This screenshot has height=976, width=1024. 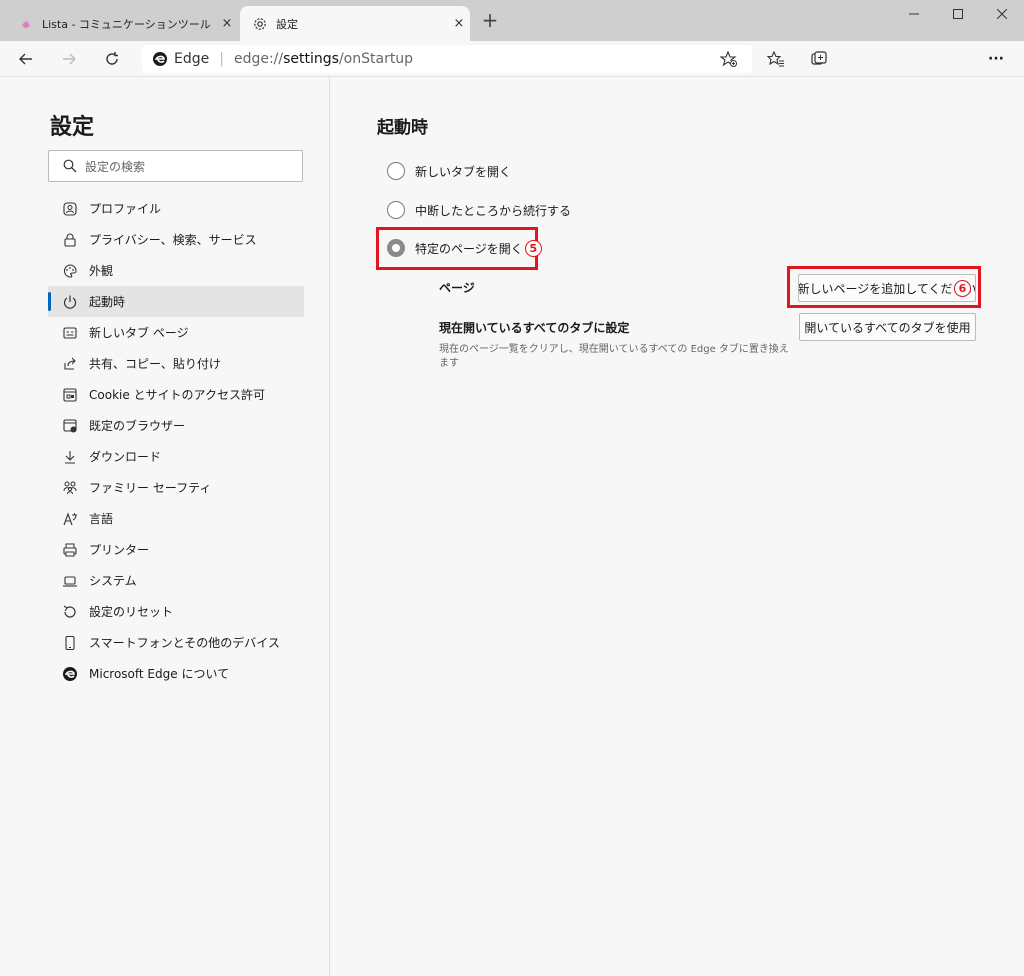 I want to click on option-label: 中断したところから続行する, so click(x=493, y=210).